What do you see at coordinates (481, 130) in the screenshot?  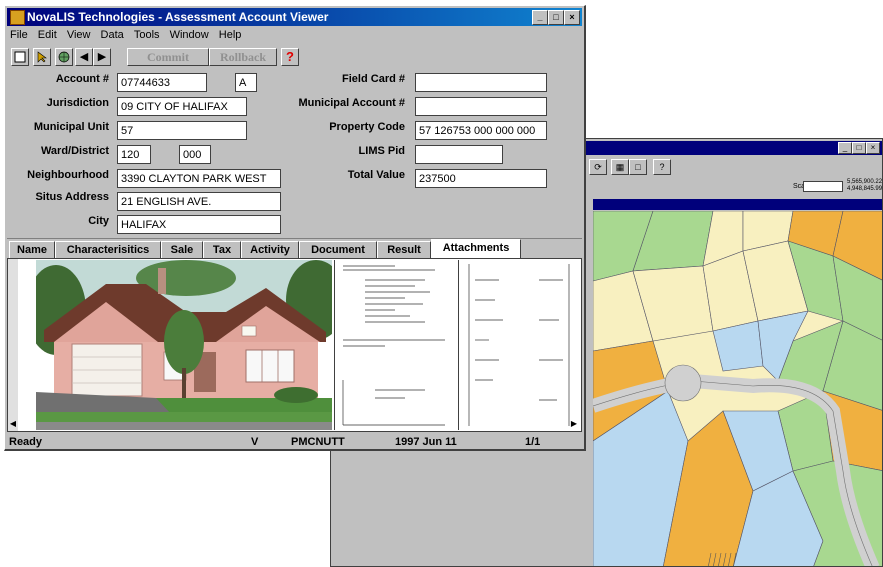 I see `property-code-field: 57 126753 000 000 000` at bounding box center [481, 130].